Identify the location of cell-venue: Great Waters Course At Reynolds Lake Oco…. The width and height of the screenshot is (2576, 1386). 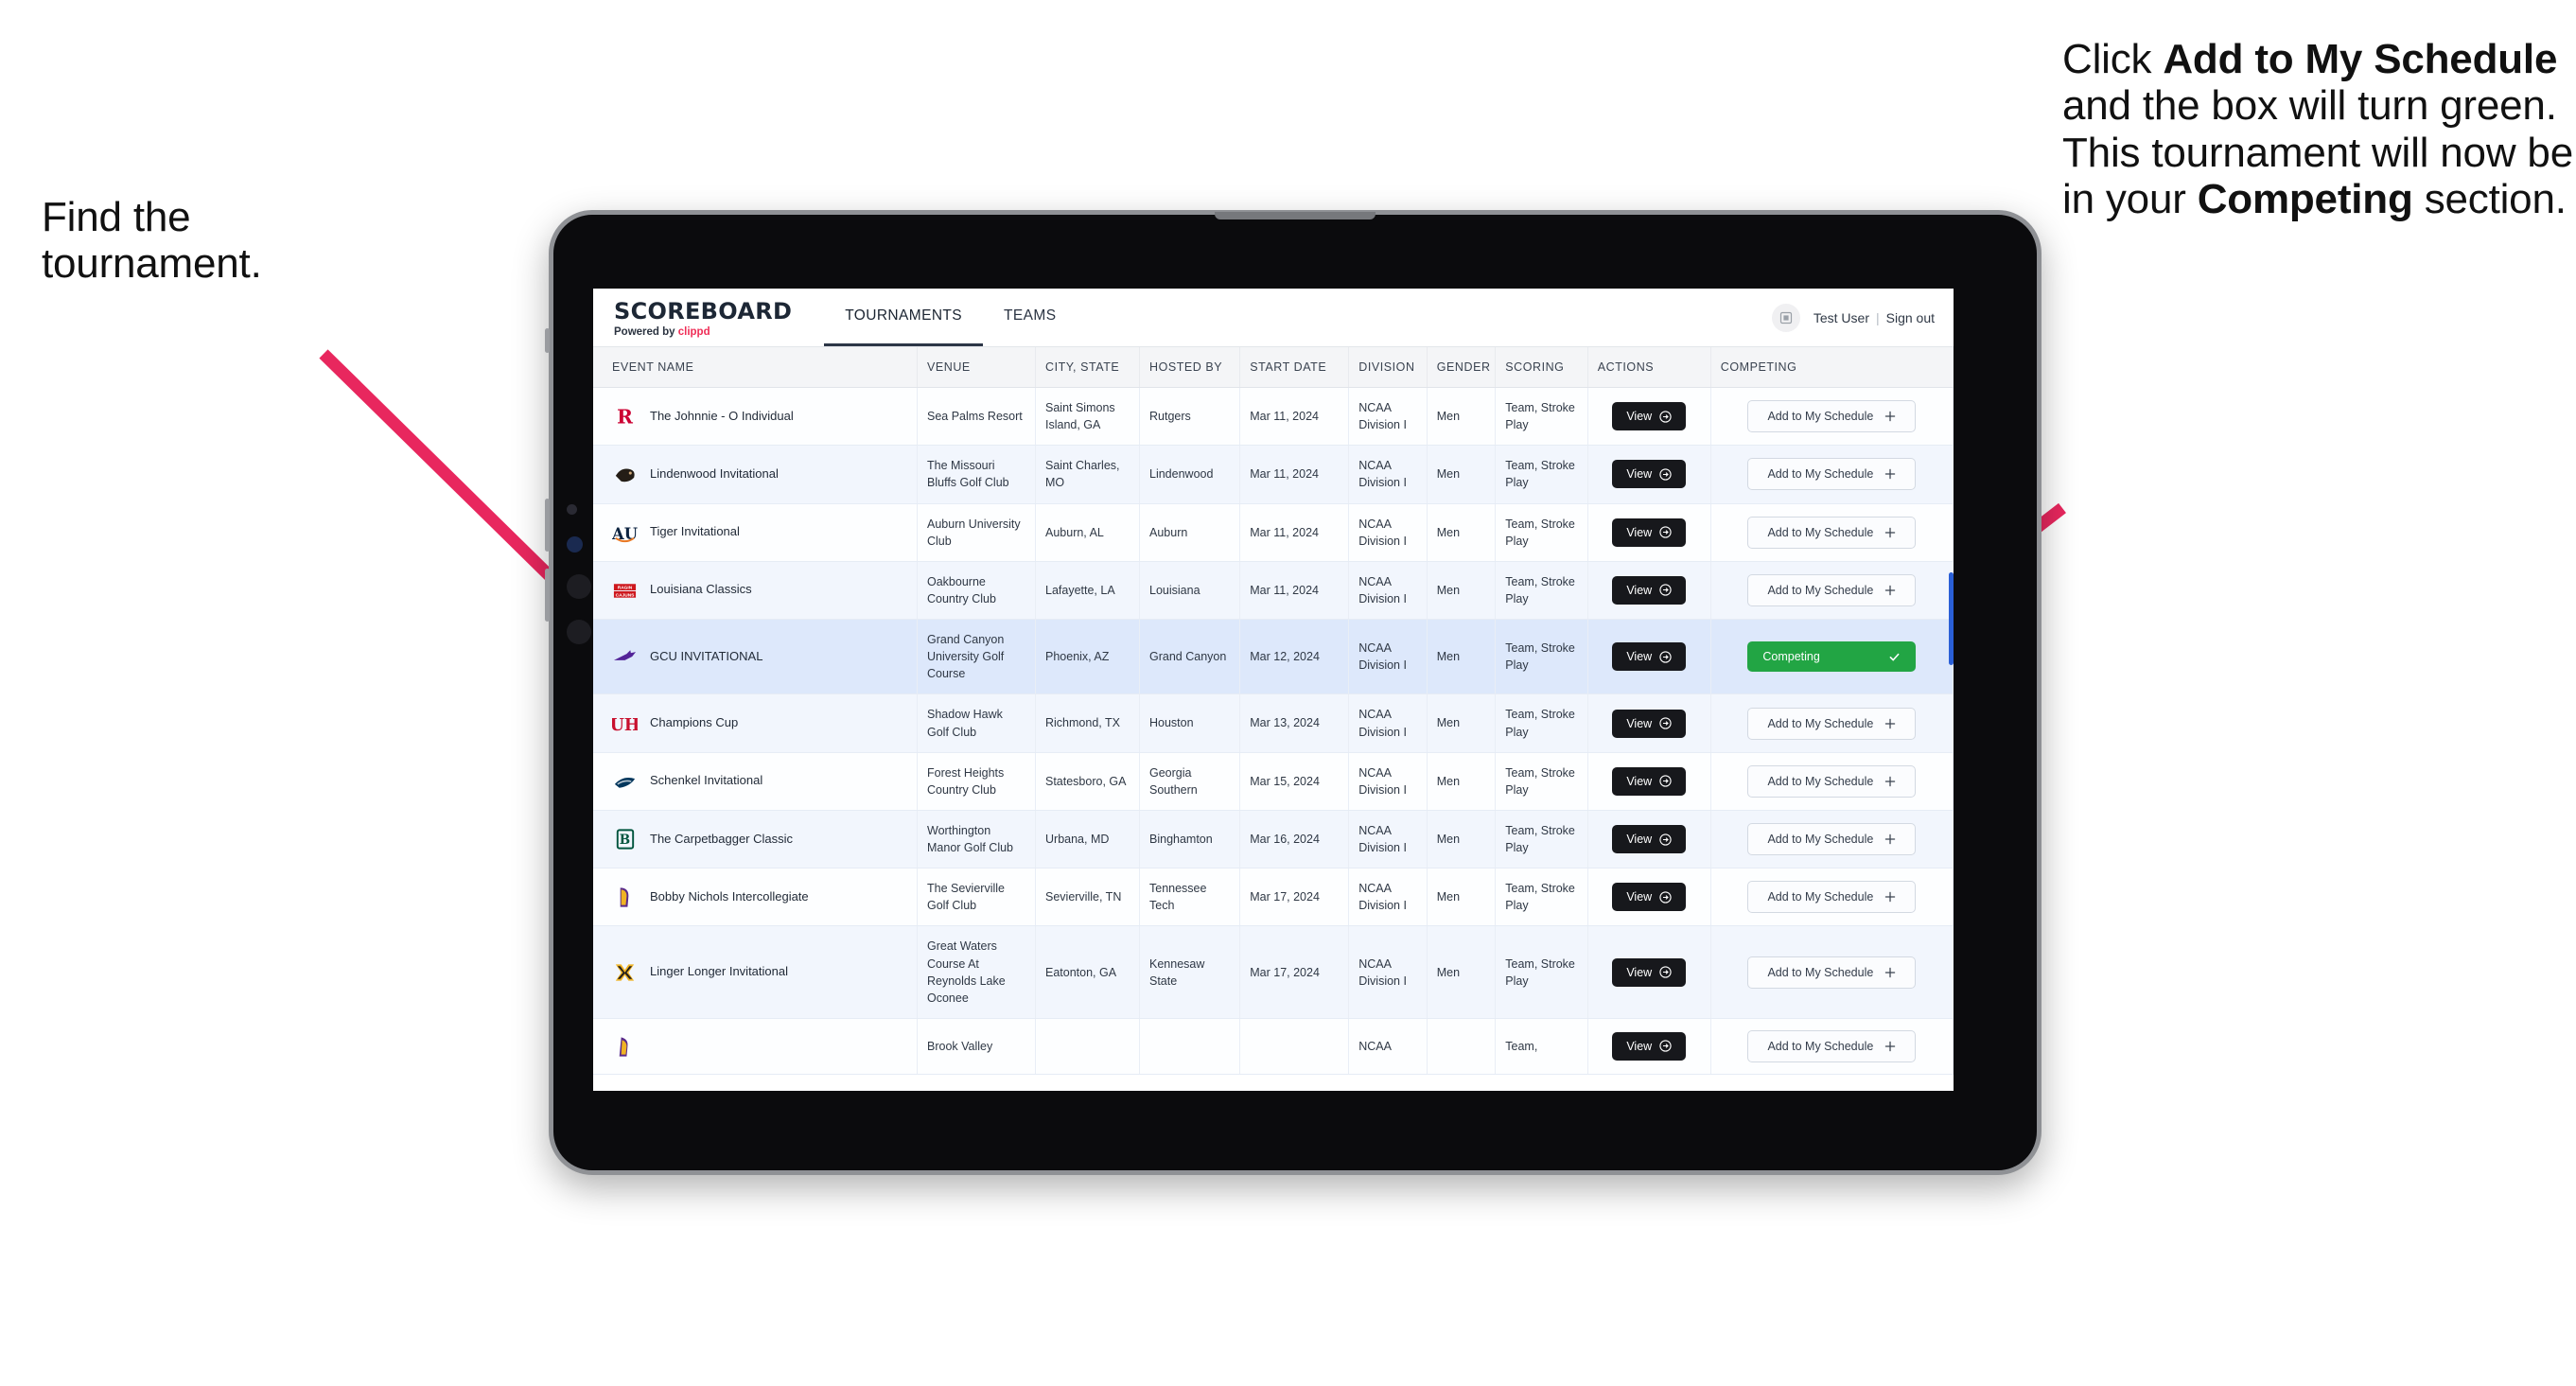
(977, 972).